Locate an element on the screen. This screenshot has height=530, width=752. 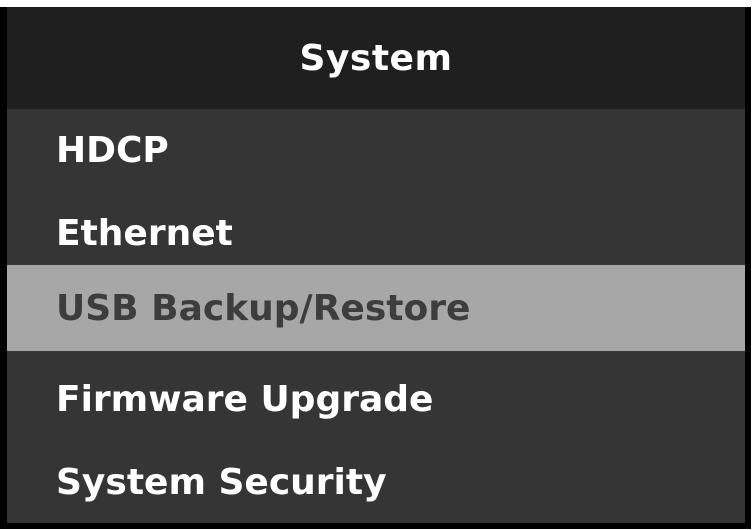
menu-item-label: Ethernet is located at coordinates (144, 233).